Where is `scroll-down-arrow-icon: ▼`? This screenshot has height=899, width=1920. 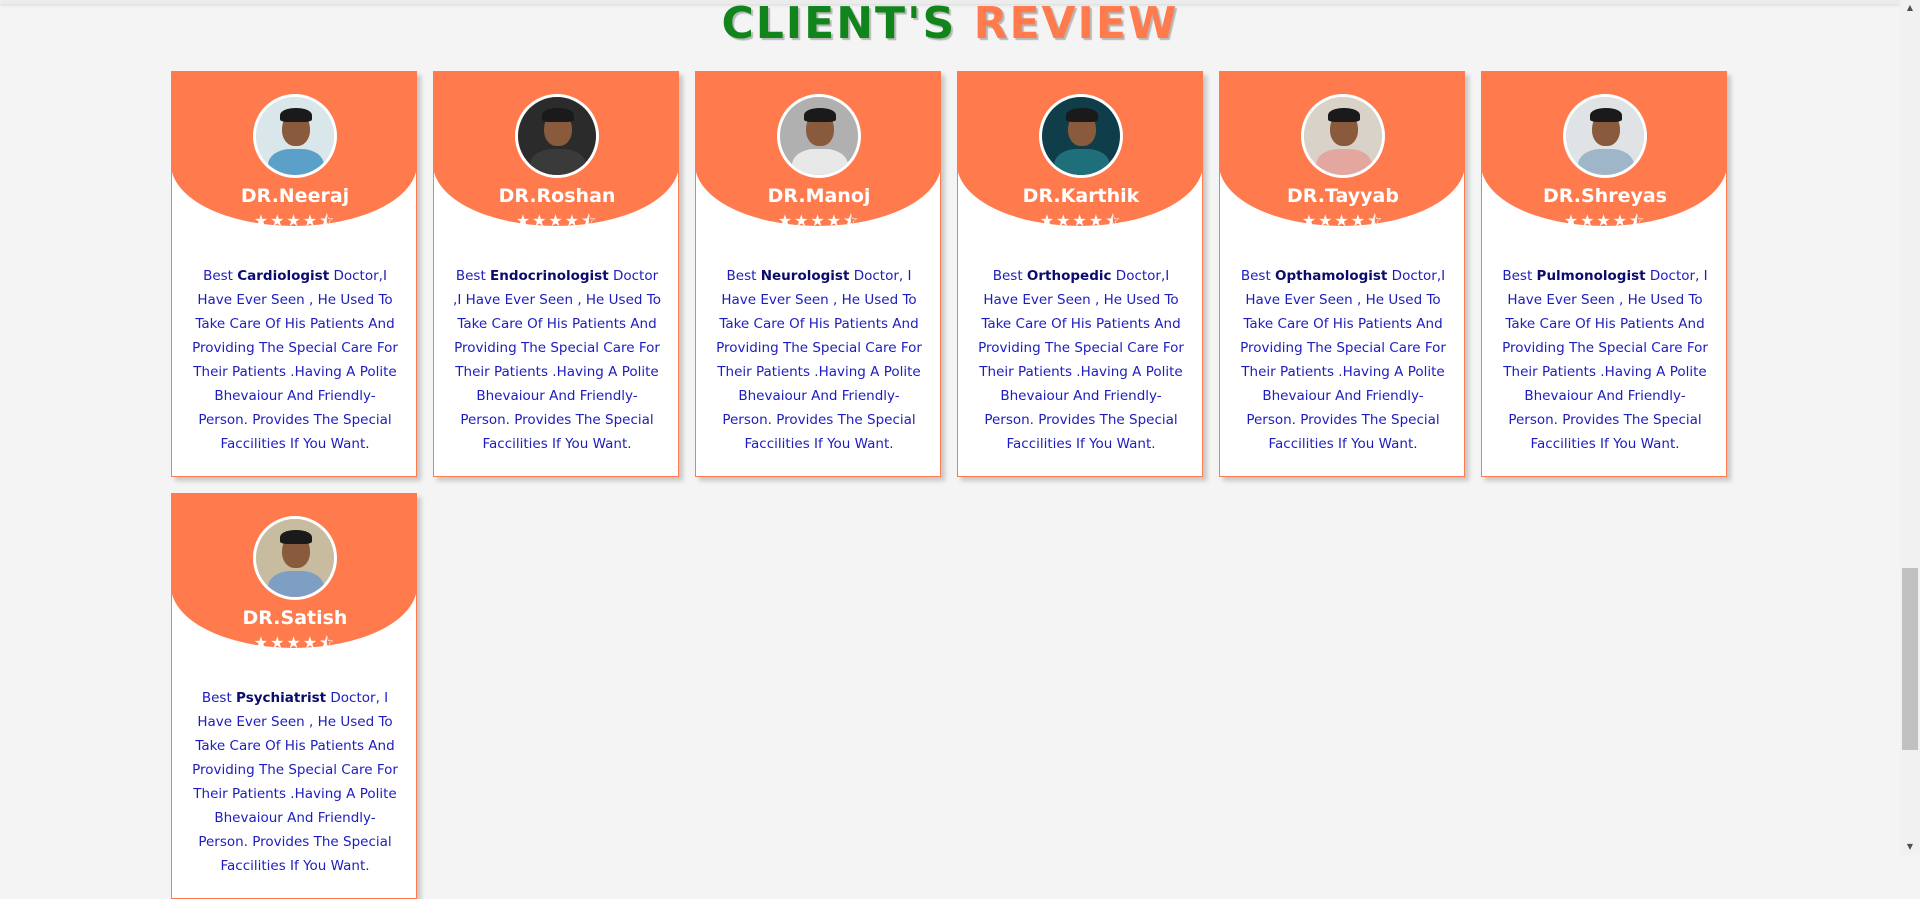 scroll-down-arrow-icon: ▼ is located at coordinates (1910, 847).